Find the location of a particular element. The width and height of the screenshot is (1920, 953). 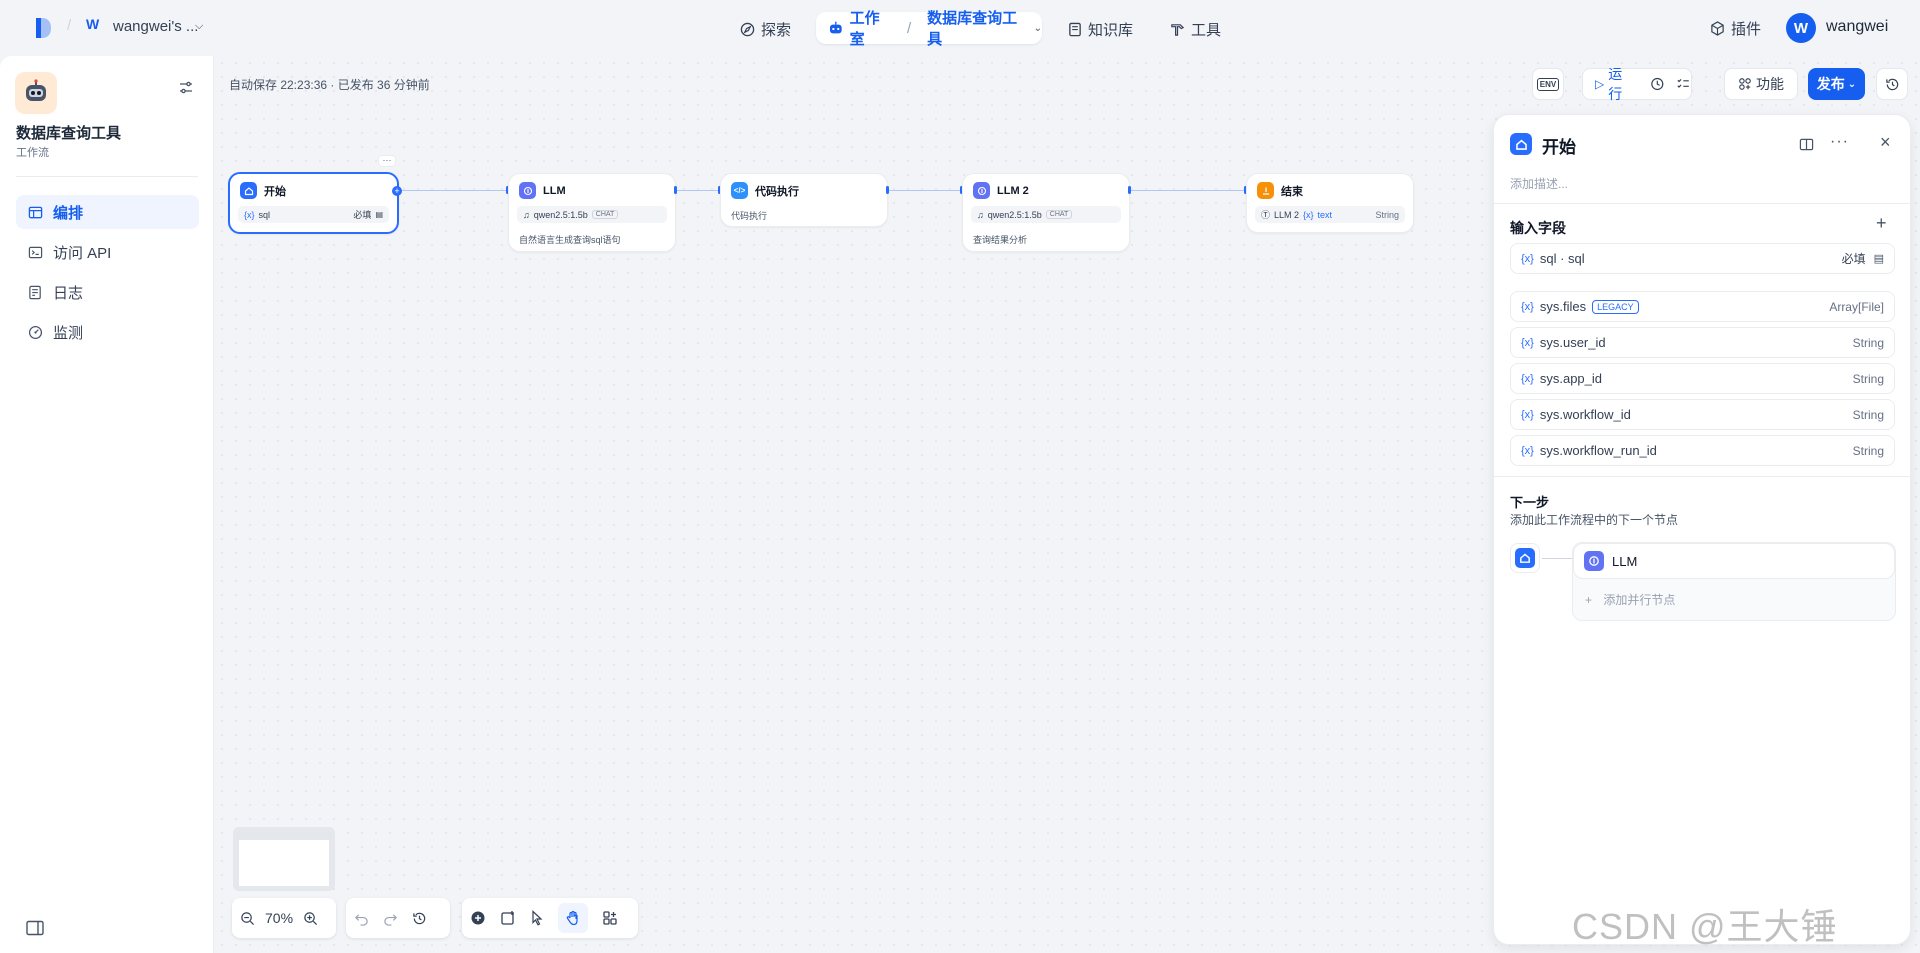

node-start: 开始 {x} sql 必填 ▤ is located at coordinates (313, 203).